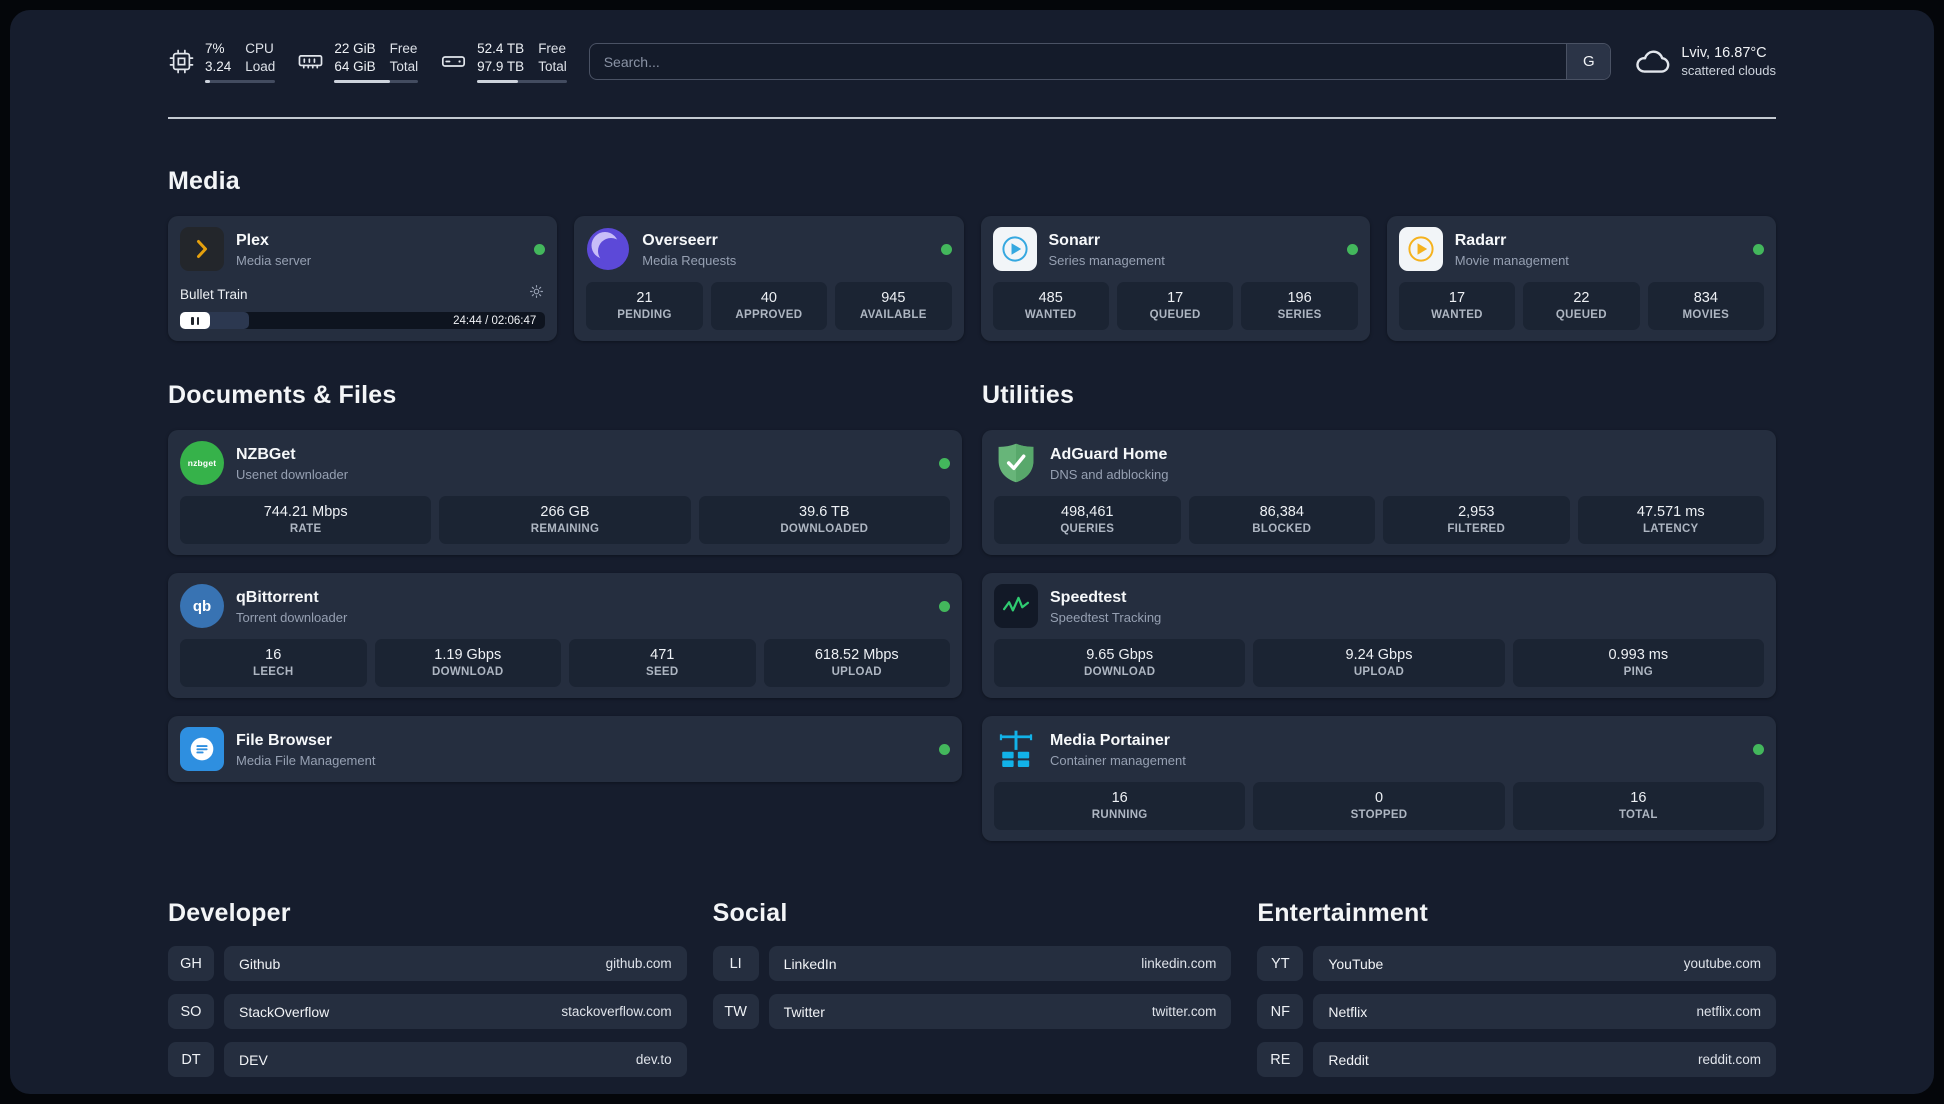 The height and width of the screenshot is (1104, 1944). What do you see at coordinates (455, 964) in the screenshot?
I see `link-bar: Github github.com` at bounding box center [455, 964].